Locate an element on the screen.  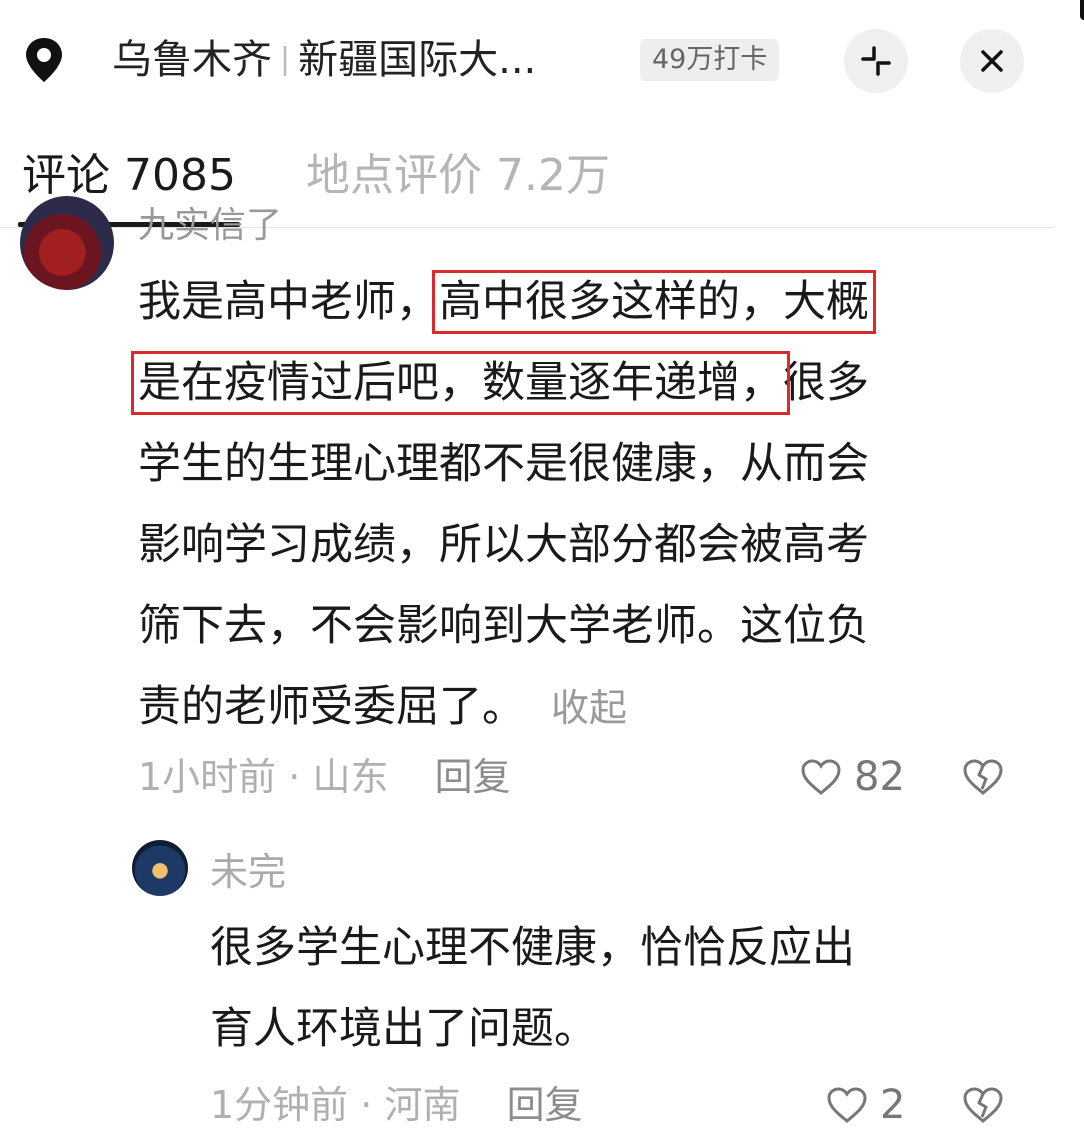
screen-edge is located at coordinates (1069, 568).